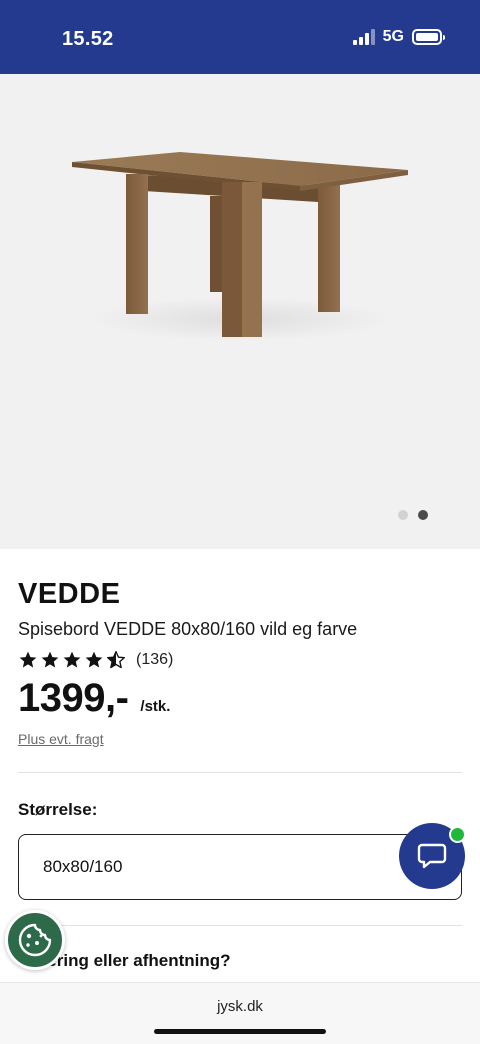 The image size is (480, 1044). Describe the element at coordinates (188, 629) in the screenshot. I see `product-title: Spisebord VEDDE 80x80/160 vild eg farve` at that location.